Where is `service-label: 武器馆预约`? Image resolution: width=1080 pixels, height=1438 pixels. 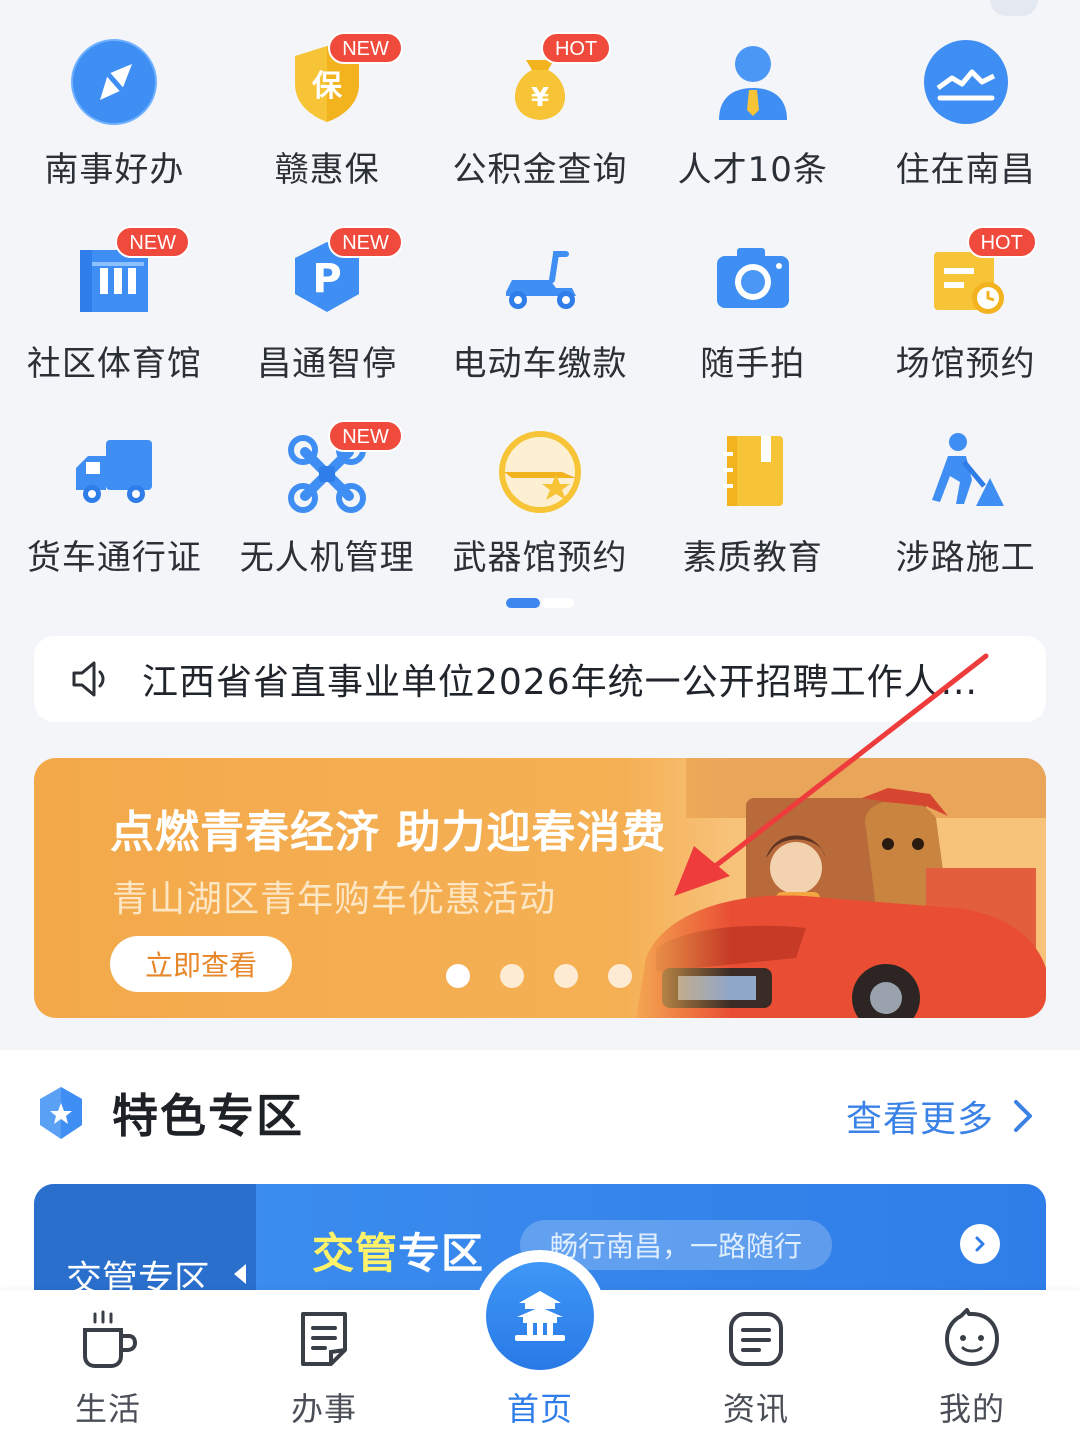
service-label: 武器馆预约 is located at coordinates (540, 558).